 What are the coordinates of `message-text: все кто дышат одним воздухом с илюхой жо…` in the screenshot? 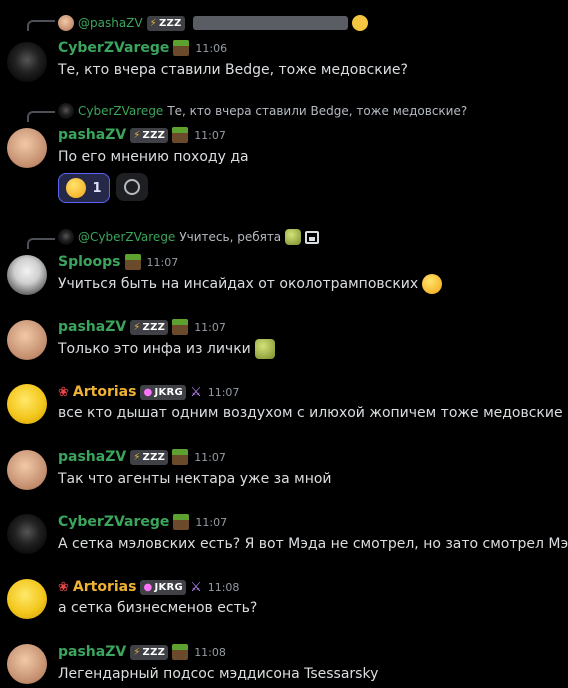 It's located at (310, 413).